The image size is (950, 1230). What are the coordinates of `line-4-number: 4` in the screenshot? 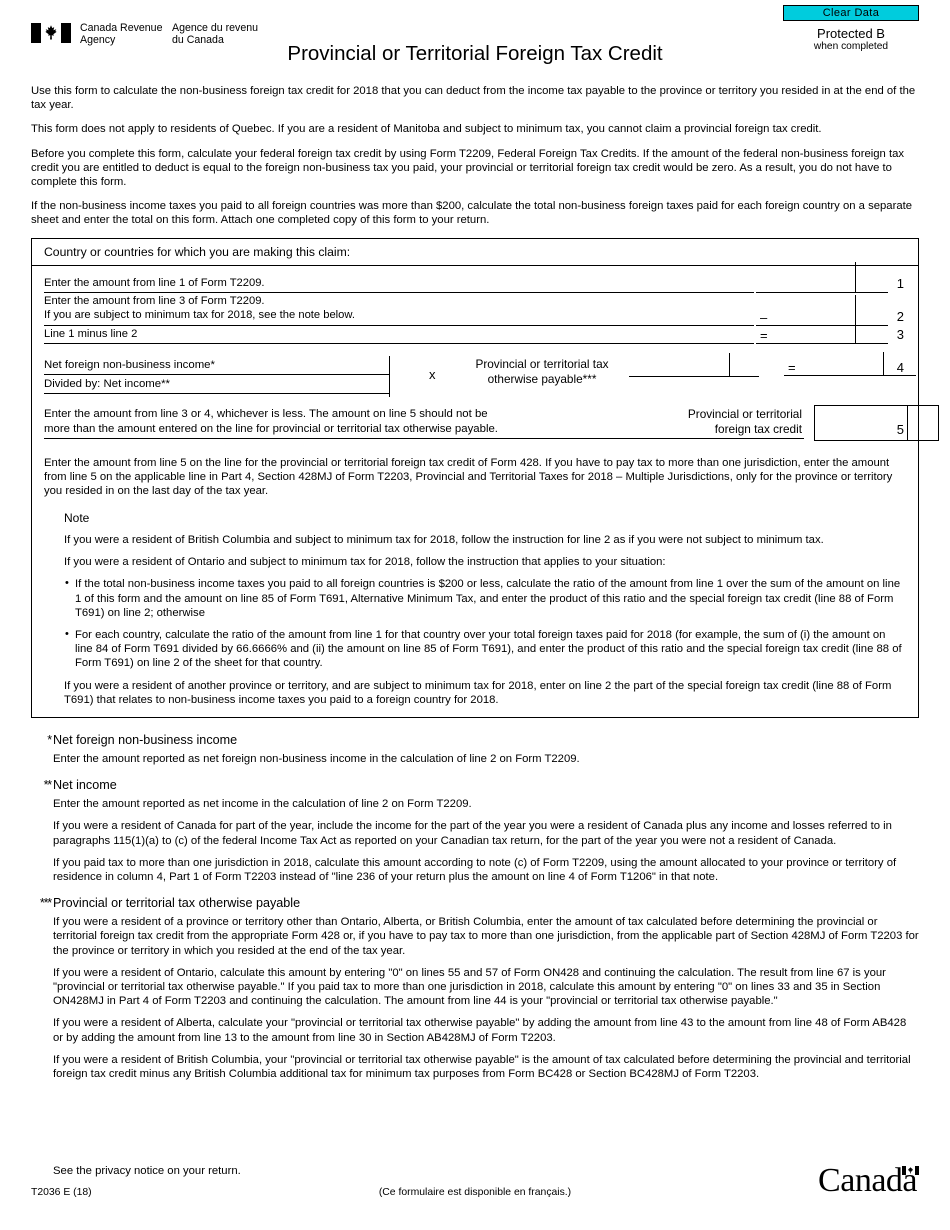 It's located at (900, 367).